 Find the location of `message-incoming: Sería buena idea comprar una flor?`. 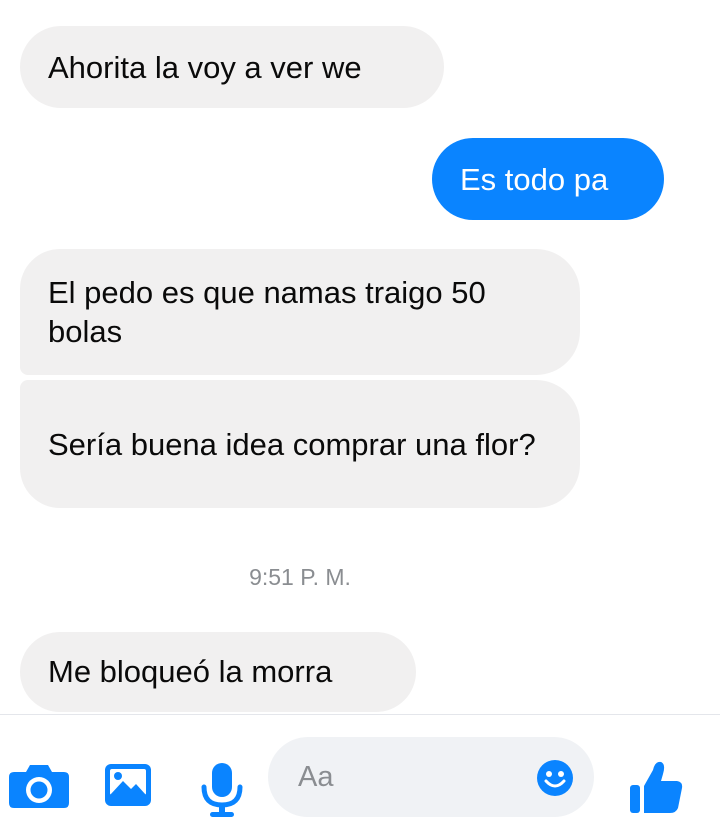

message-incoming: Sería buena idea comprar una flor? is located at coordinates (300, 444).